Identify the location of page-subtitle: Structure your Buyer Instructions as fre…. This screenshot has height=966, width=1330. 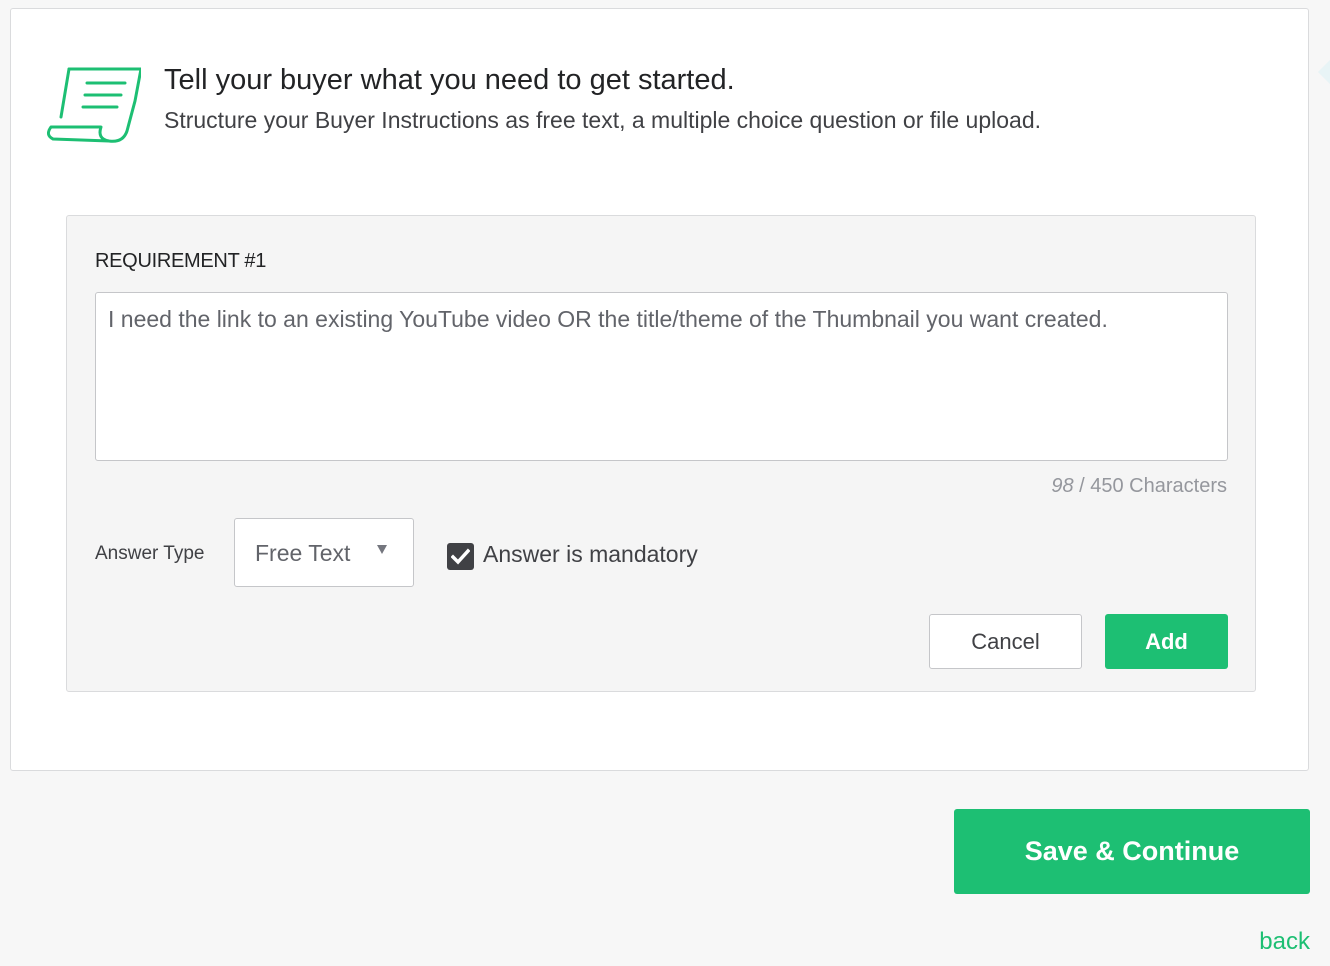
(602, 120).